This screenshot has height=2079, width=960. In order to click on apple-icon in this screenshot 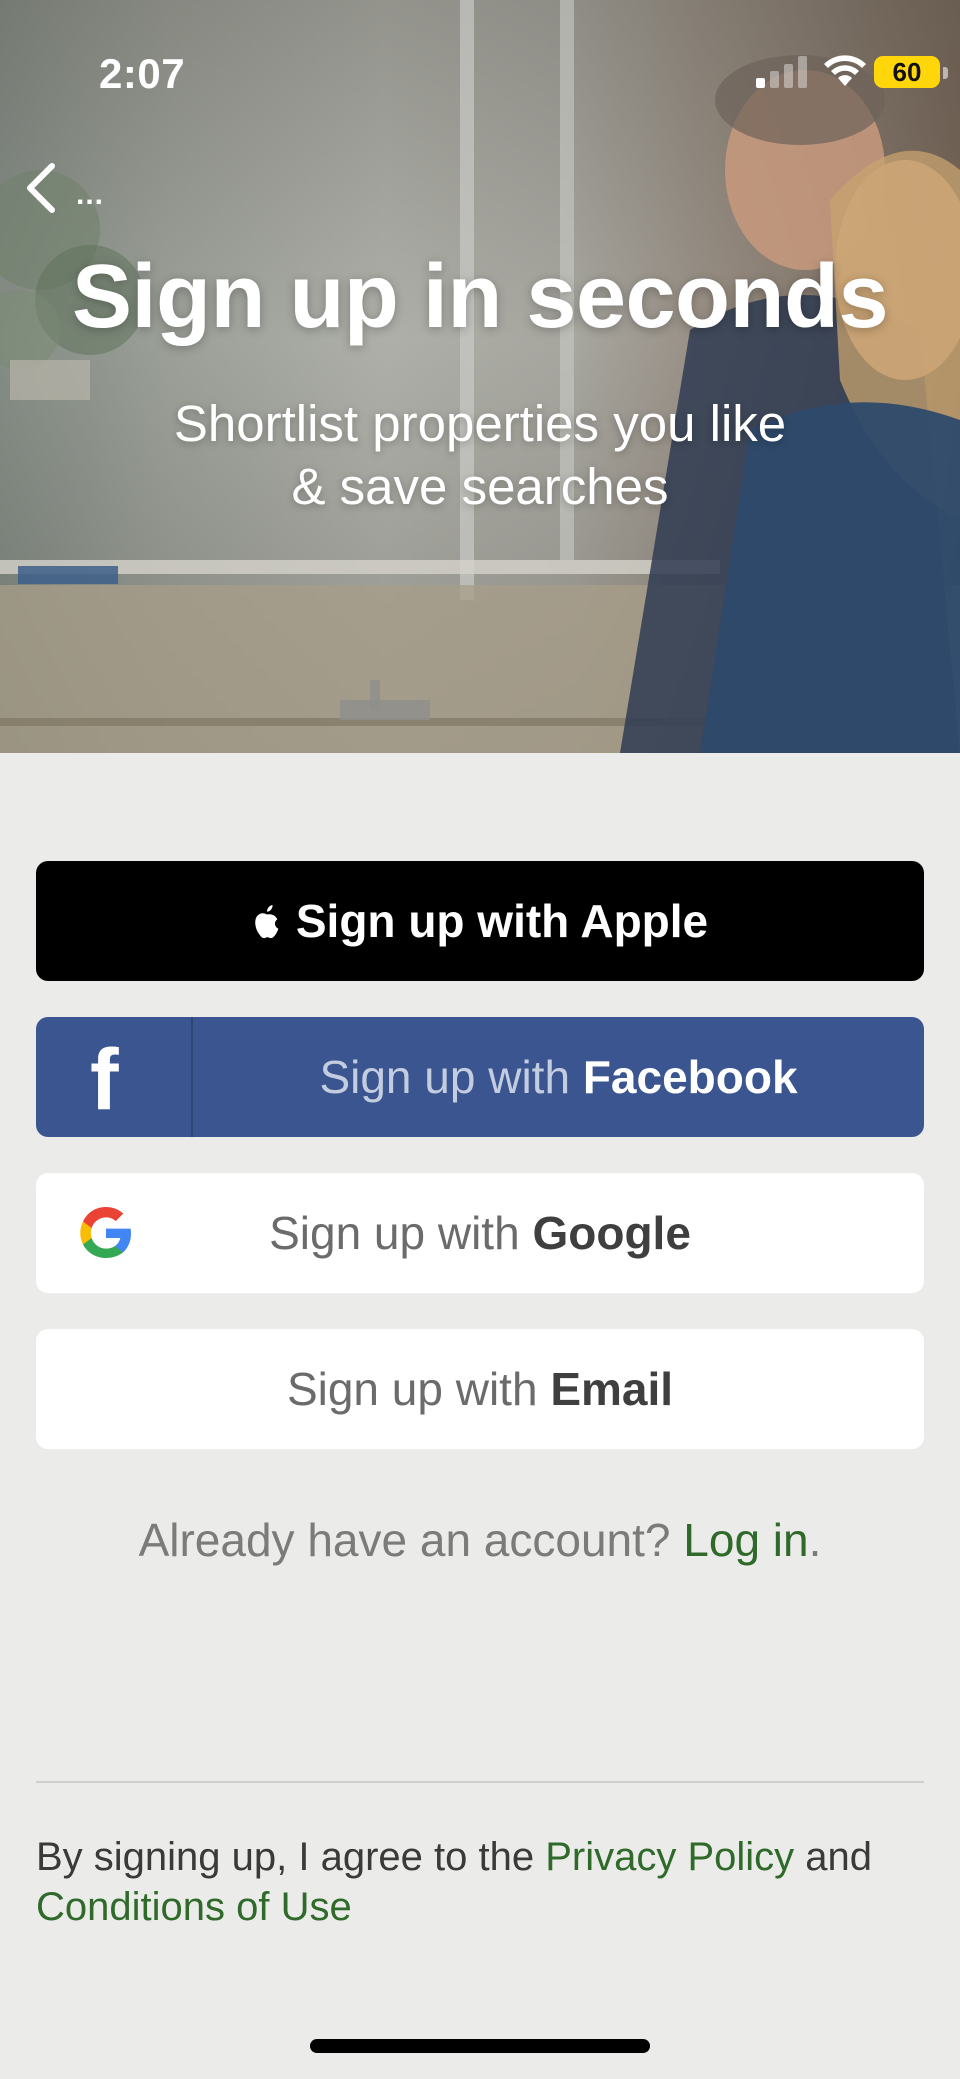, I will do `click(267, 922)`.